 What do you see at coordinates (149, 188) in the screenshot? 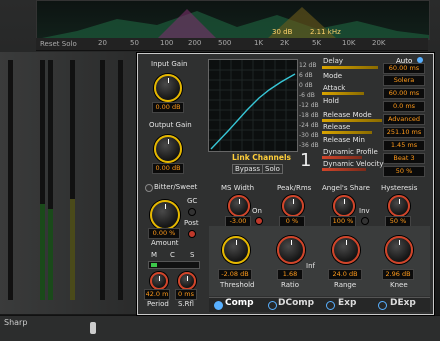
I see `bitter-sweet-power-icon` at bounding box center [149, 188].